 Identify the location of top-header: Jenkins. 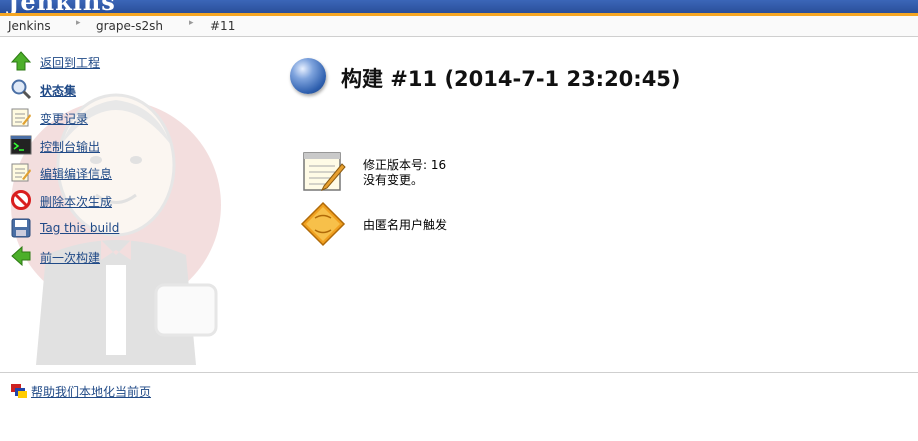
(459, 6).